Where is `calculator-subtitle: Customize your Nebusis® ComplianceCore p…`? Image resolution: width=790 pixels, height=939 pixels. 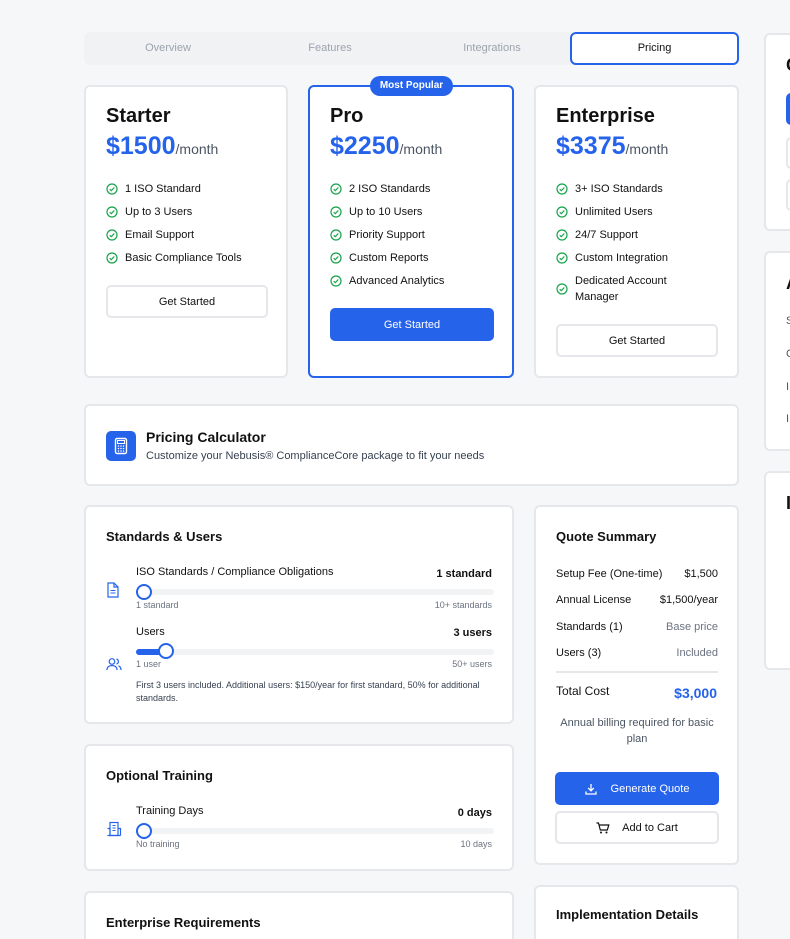
calculator-subtitle: Customize your Nebusis® ComplianceCore p… is located at coordinates (315, 456).